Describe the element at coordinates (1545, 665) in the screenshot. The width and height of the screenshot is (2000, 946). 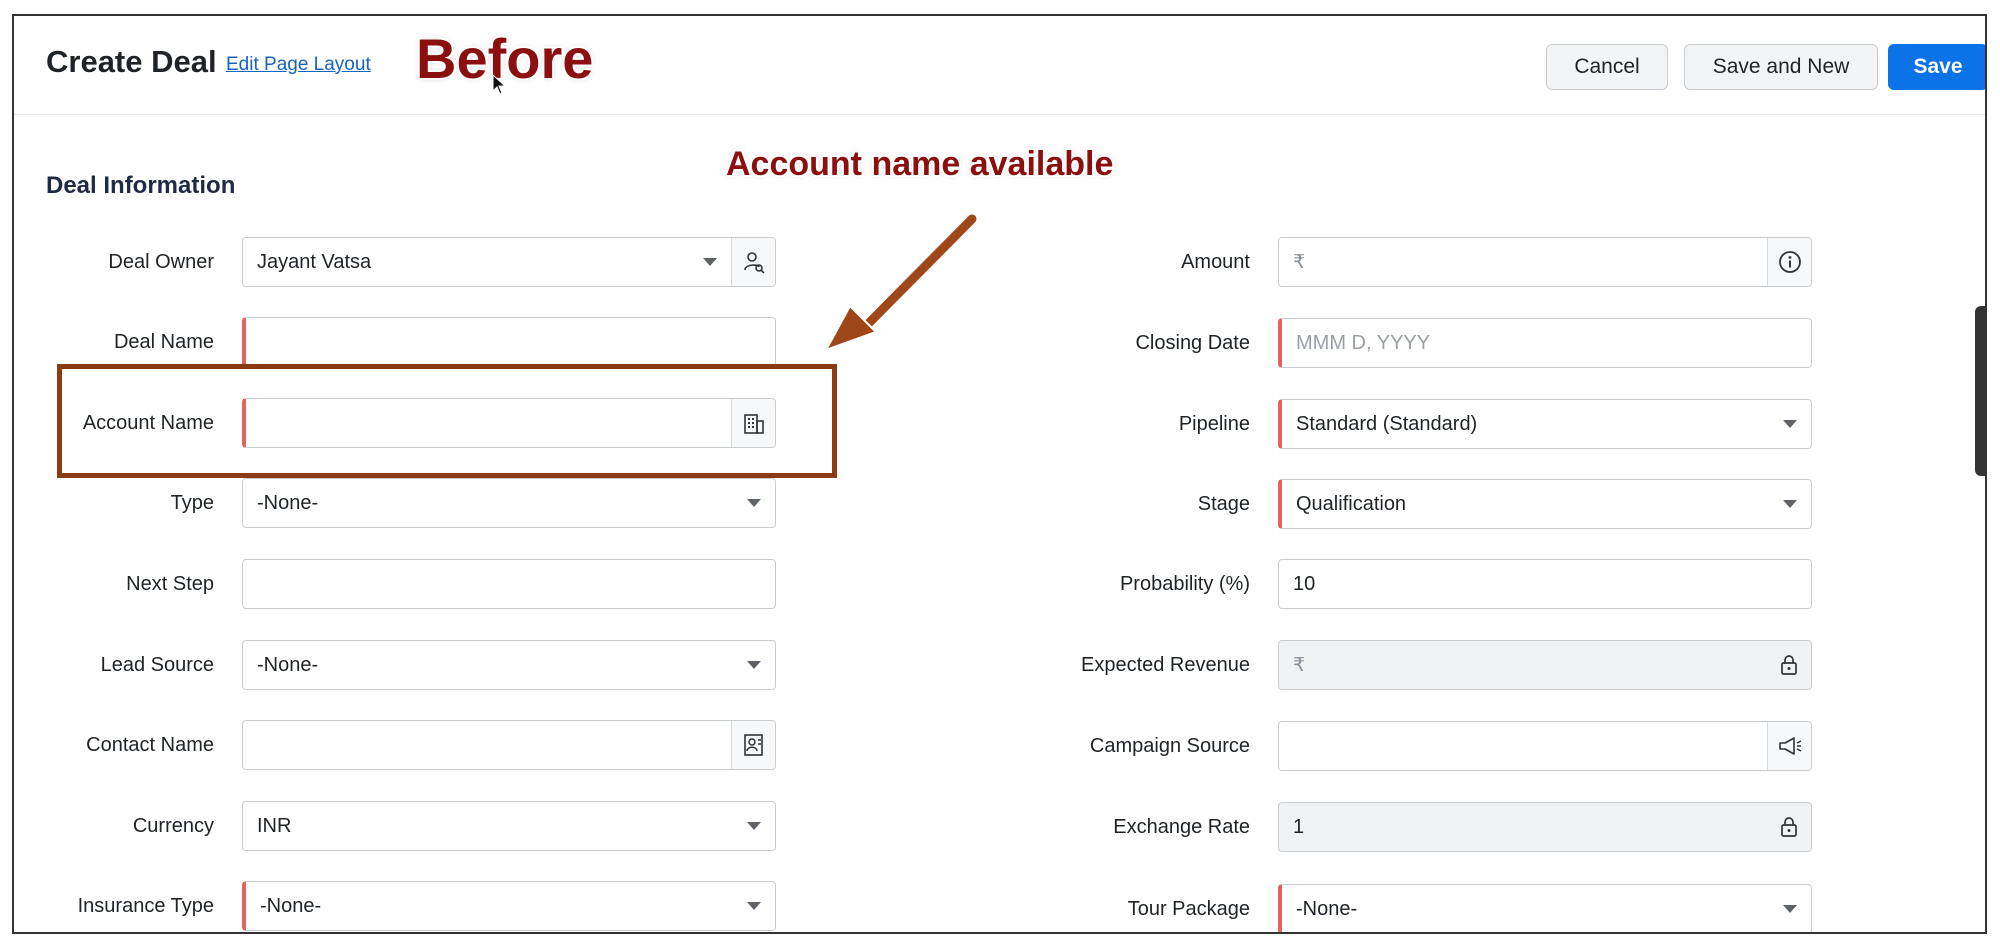
I see `expected-revenue-input: ₹` at that location.